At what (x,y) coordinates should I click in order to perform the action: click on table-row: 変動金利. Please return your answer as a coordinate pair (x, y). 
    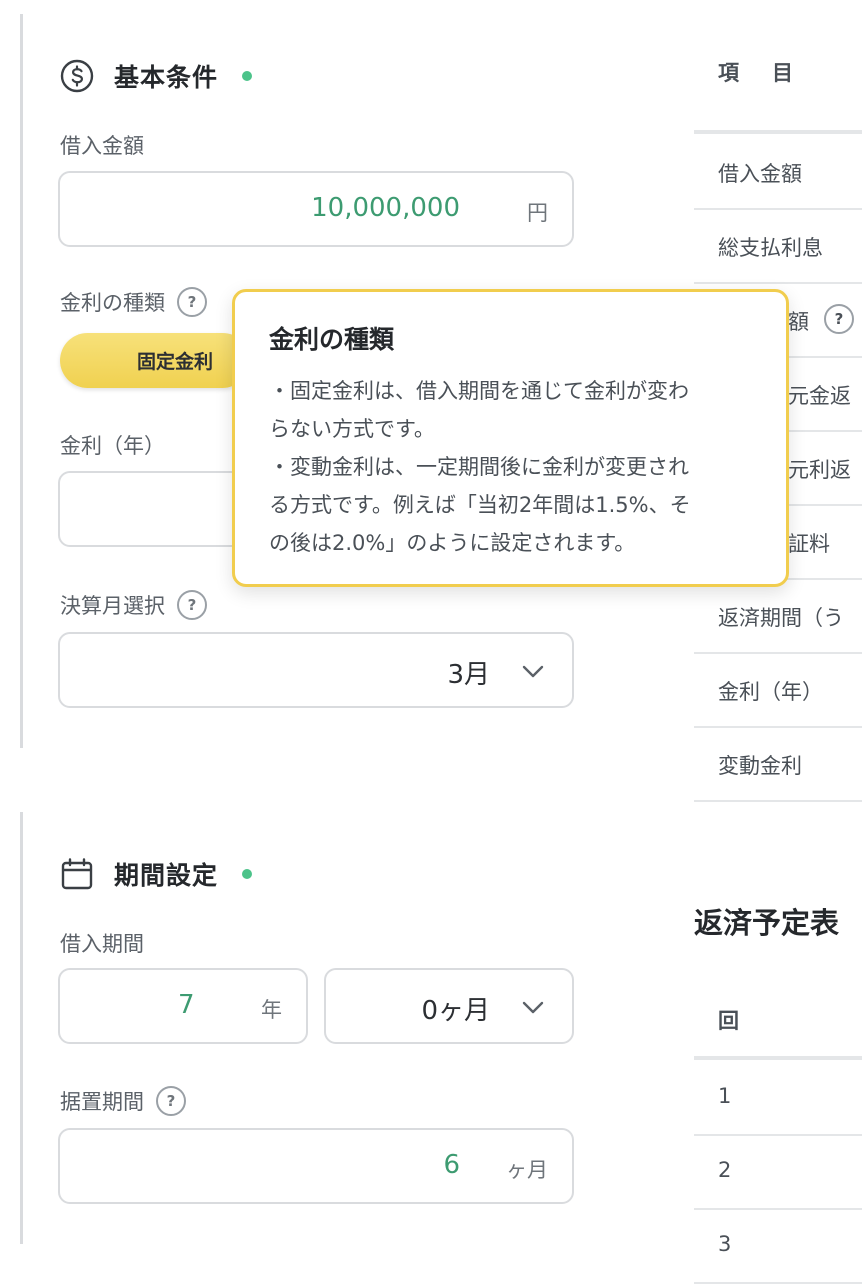
    Looking at the image, I should click on (778, 765).